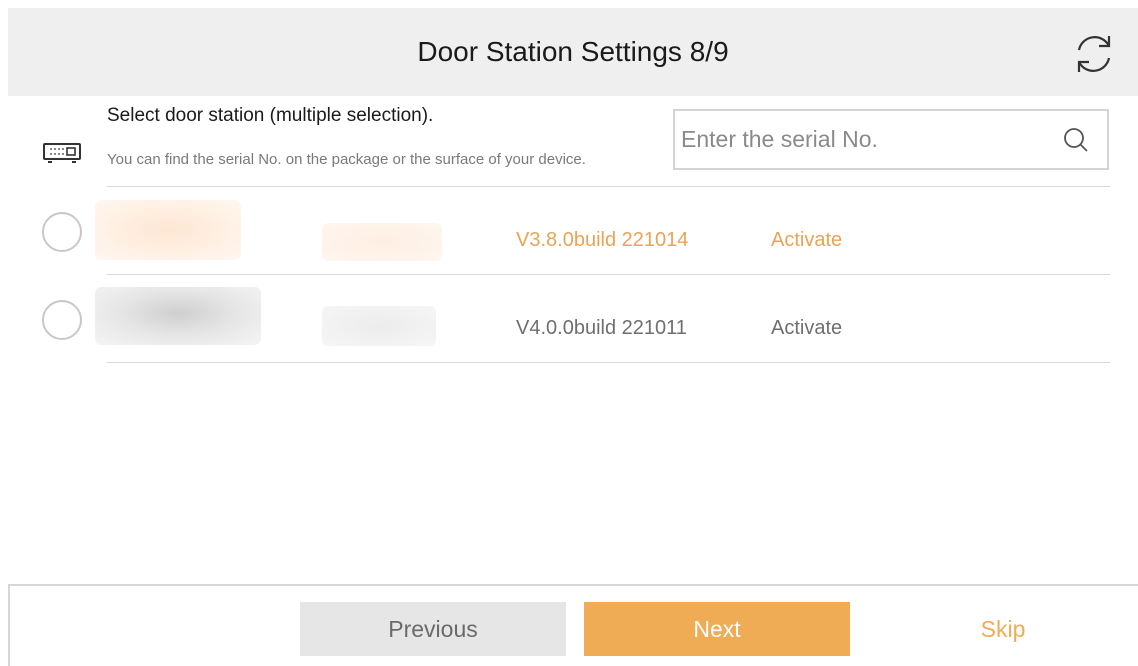 The image size is (1138, 666). I want to click on device-row: V4.0.0build 221011 Activate, so click(569, 319).